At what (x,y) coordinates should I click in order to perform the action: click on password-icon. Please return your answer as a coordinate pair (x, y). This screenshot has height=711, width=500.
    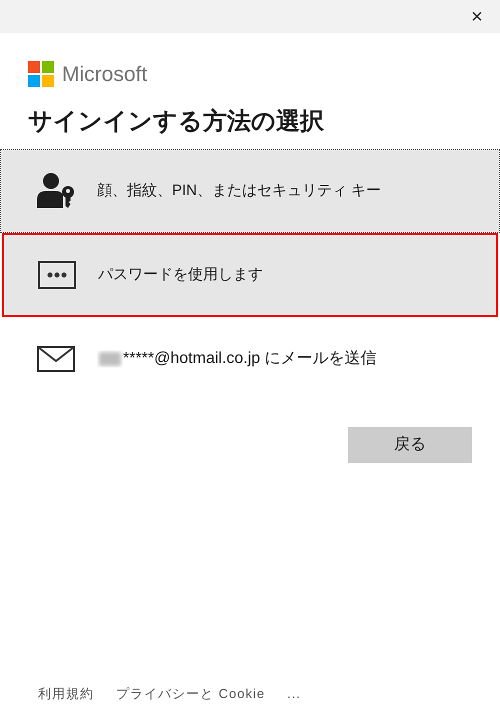
    Looking at the image, I should click on (57, 275).